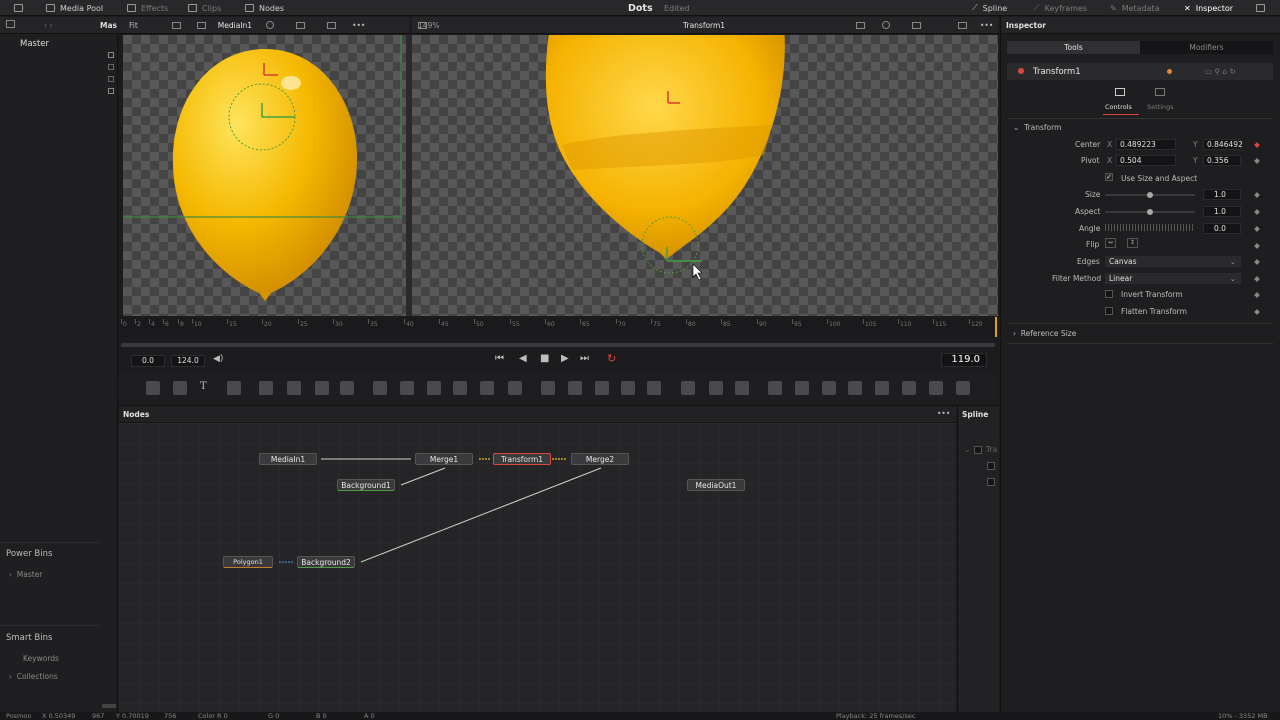  I want to click on tab-modifiers: Modifiers, so click(1206, 47).